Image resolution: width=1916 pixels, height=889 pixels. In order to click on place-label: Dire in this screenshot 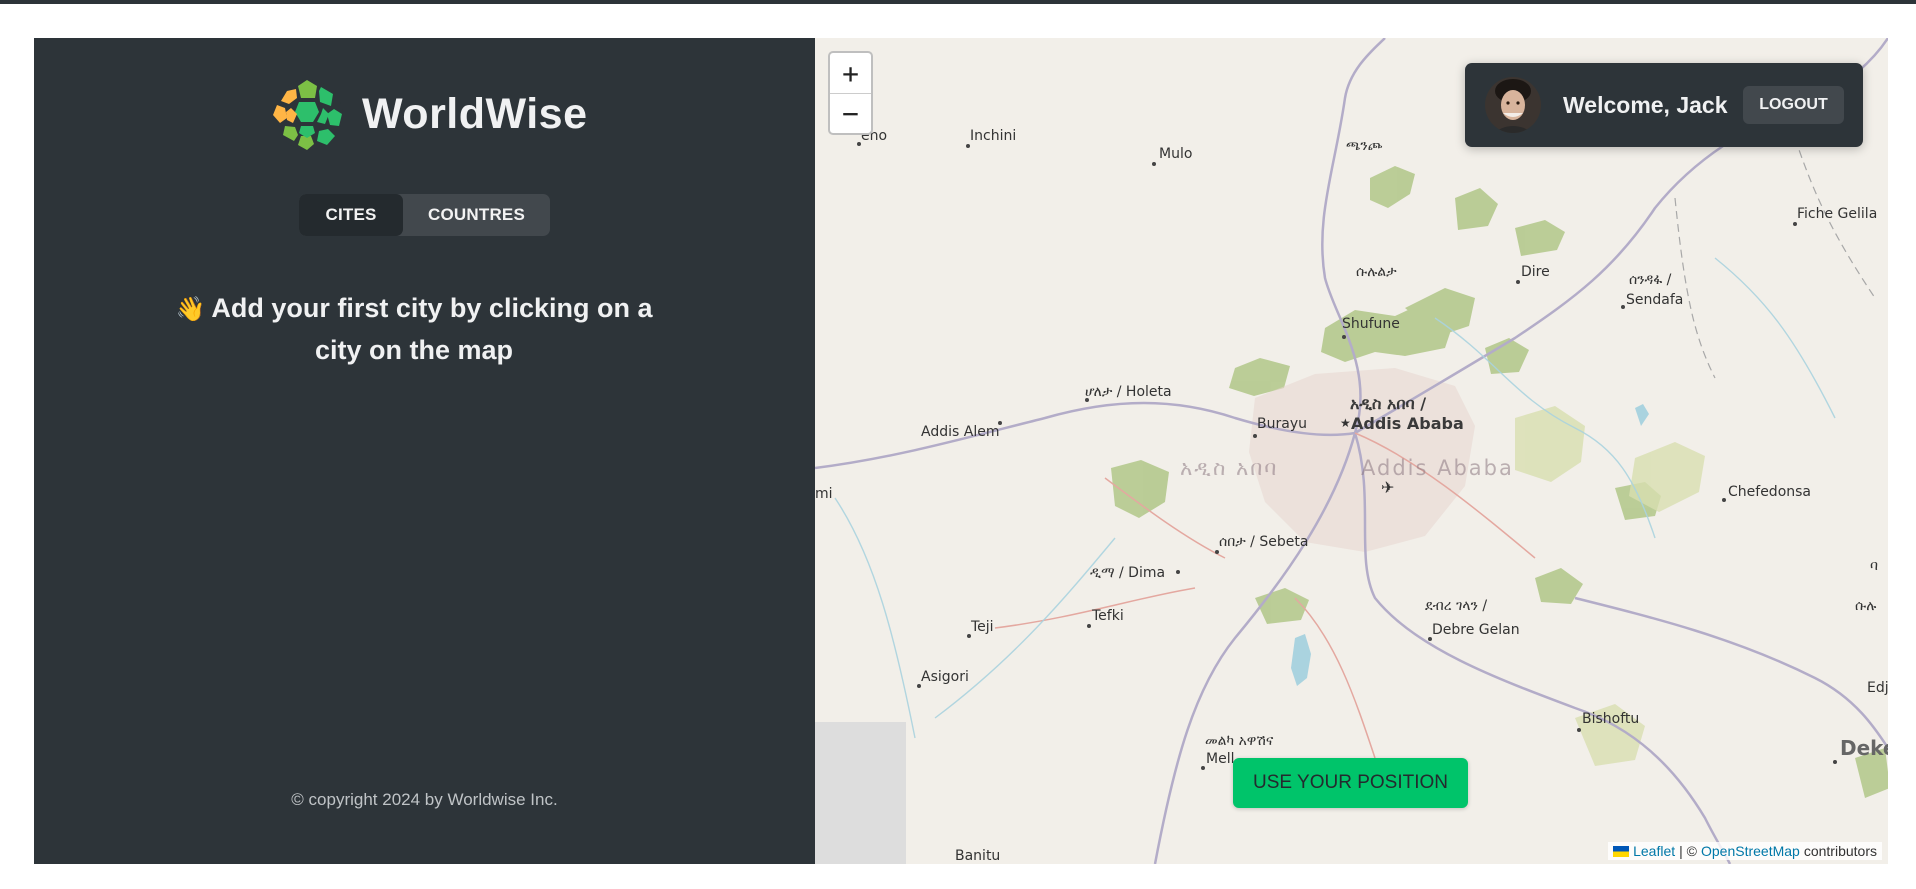, I will do `click(1535, 272)`.